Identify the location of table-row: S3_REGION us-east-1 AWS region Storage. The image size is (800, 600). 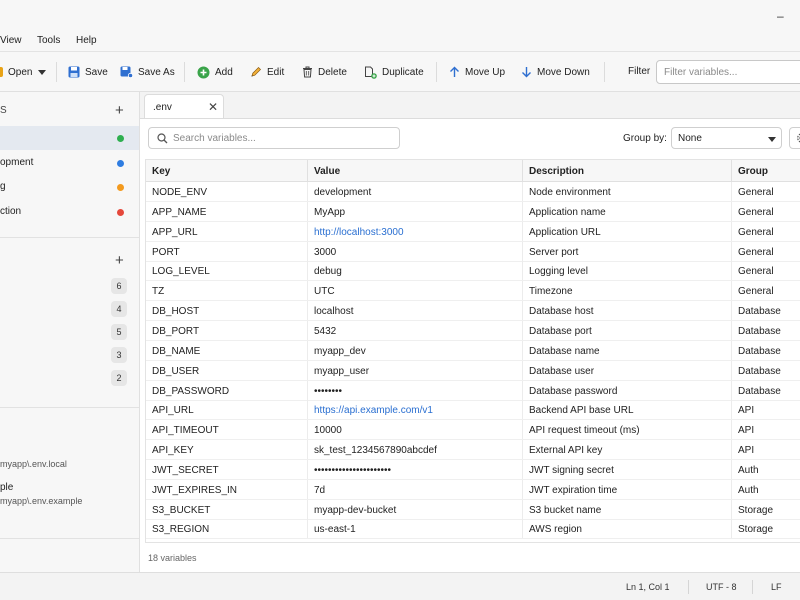
(473, 529).